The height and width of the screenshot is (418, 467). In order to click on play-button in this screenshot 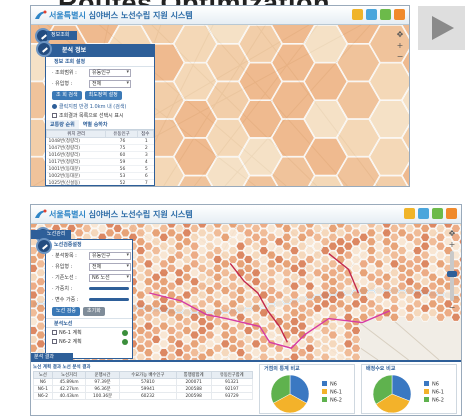, I will do `click(441, 28)`.